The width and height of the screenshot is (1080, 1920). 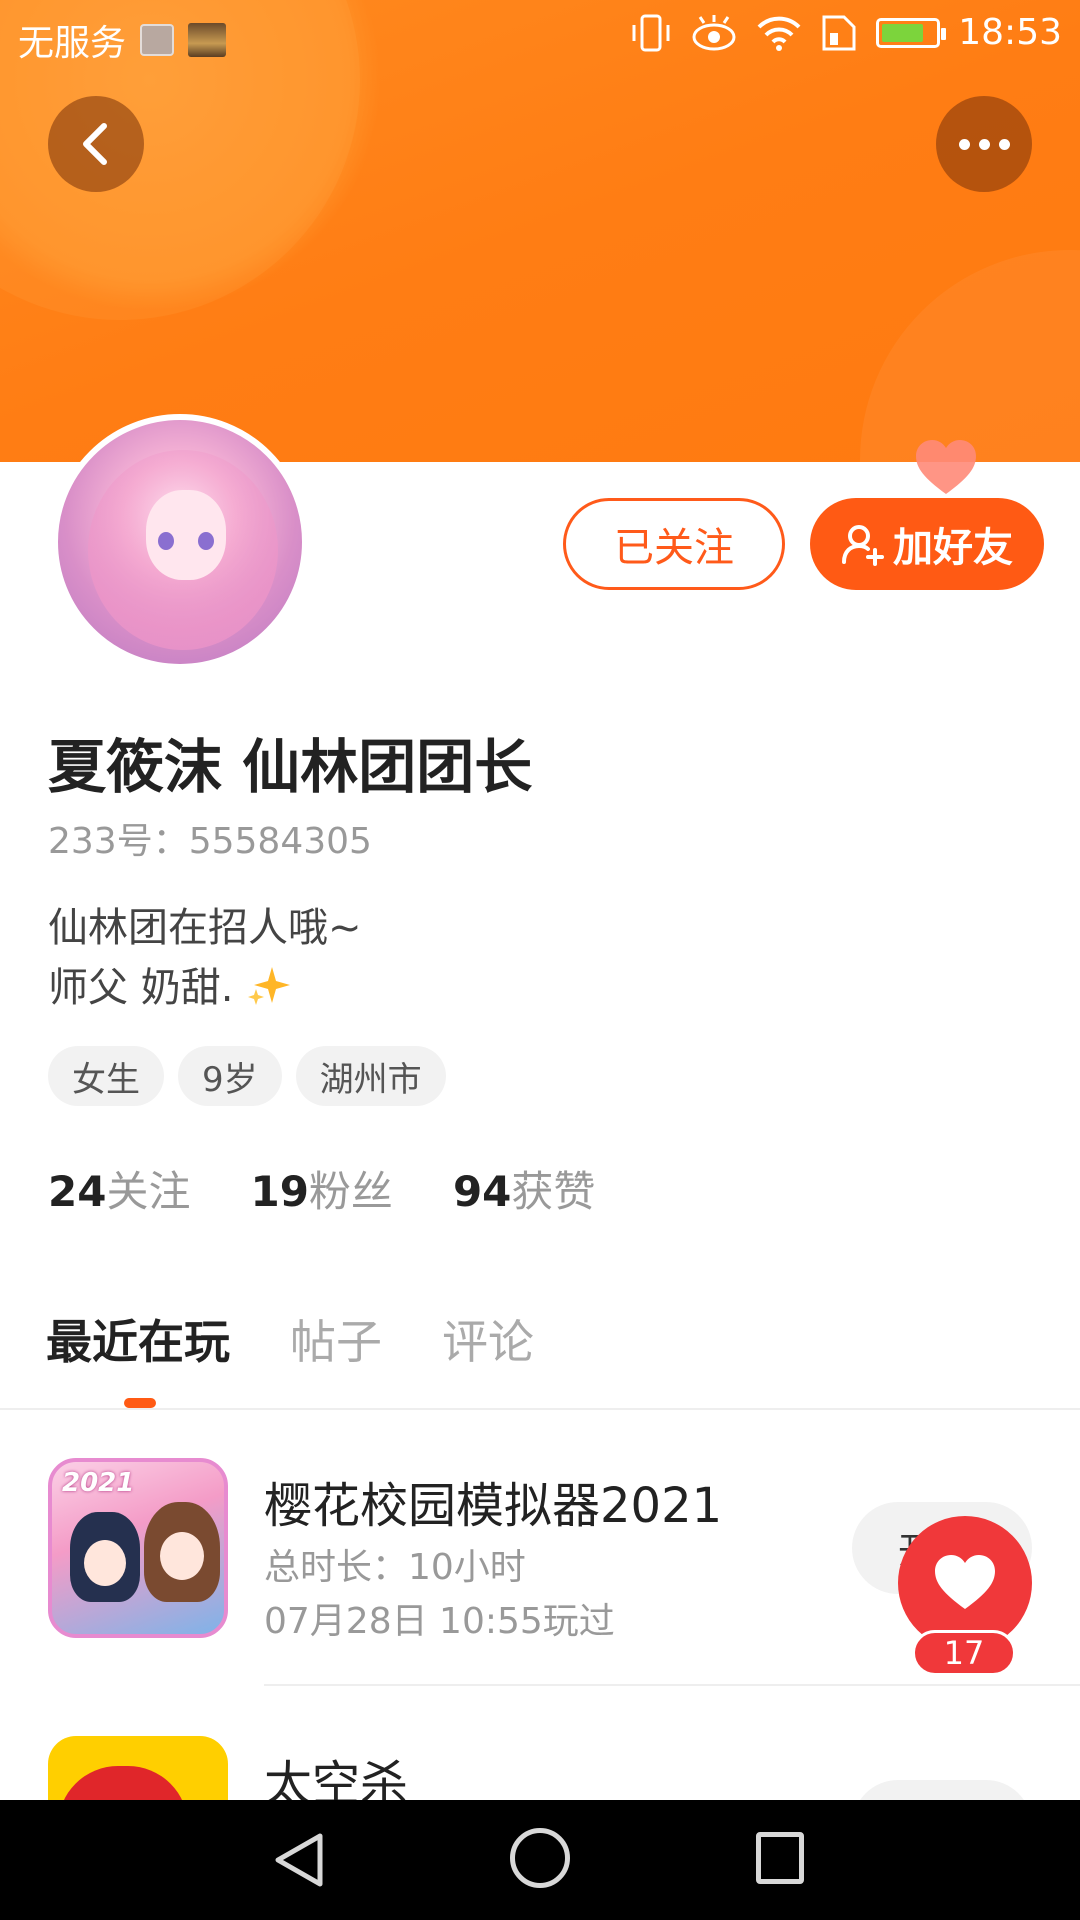 What do you see at coordinates (98, 1483) in the screenshot?
I see `game-icon-badge: 2021` at bounding box center [98, 1483].